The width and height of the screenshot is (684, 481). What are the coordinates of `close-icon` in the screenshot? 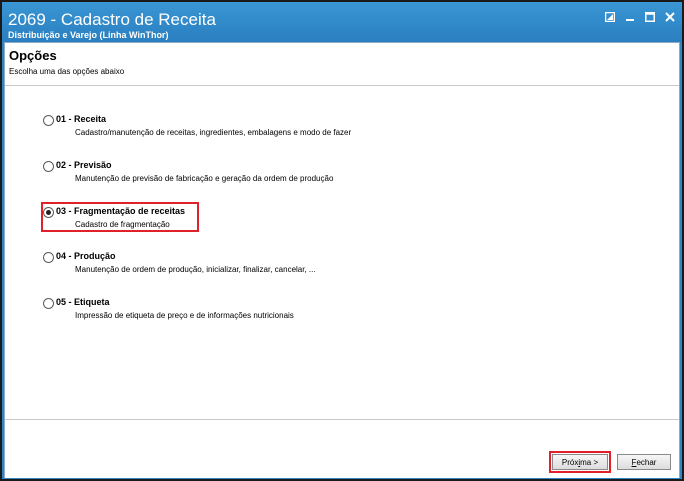 It's located at (670, 17).